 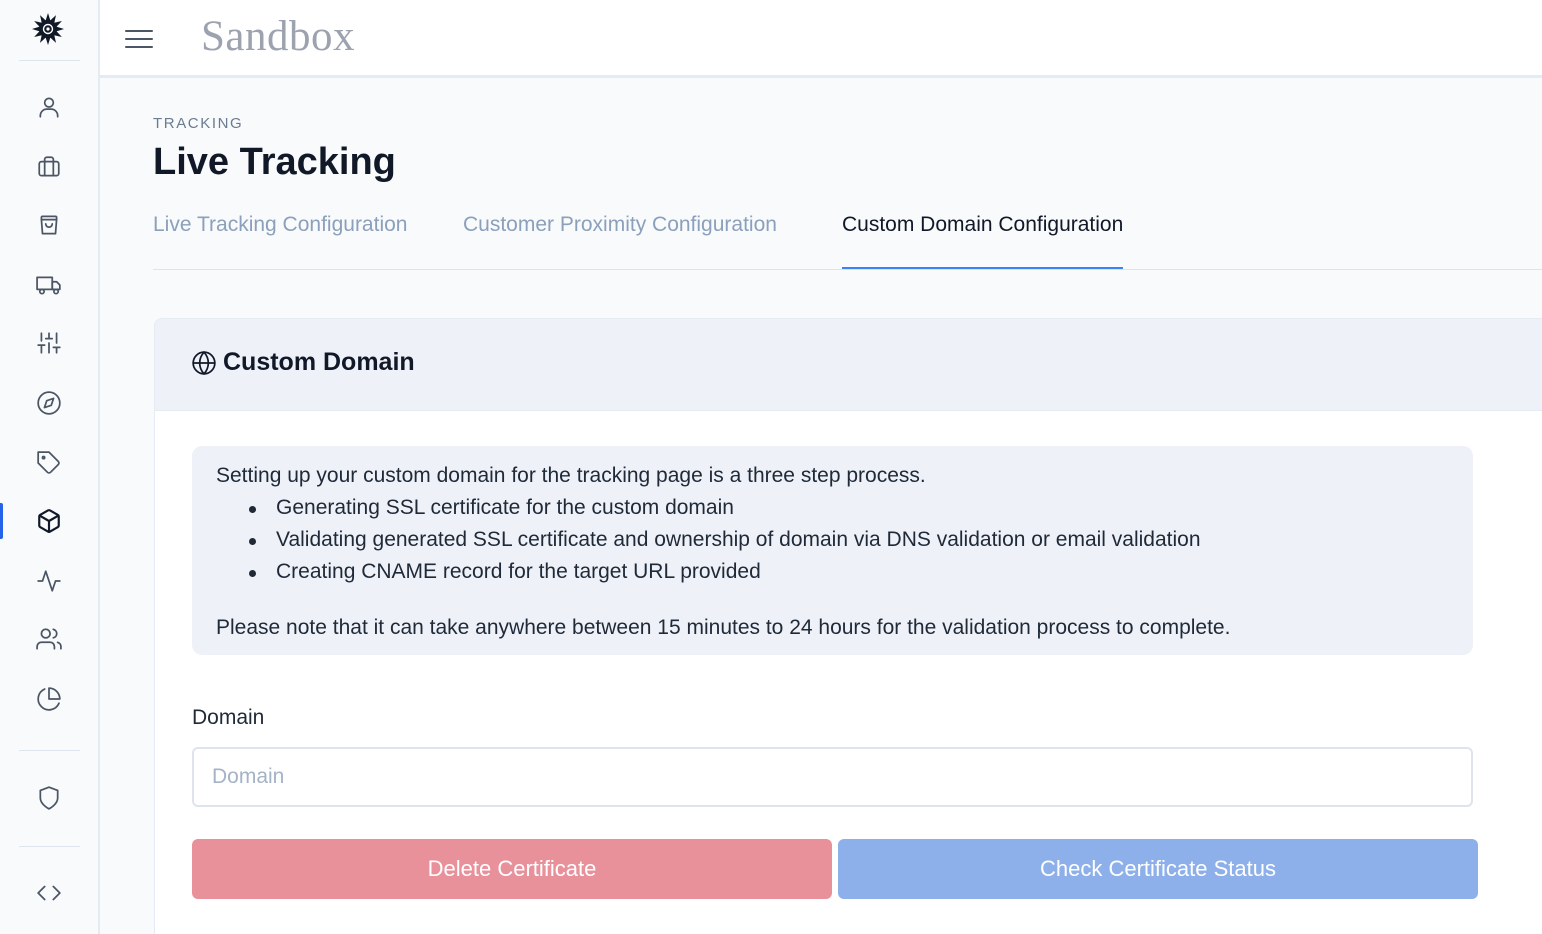 I want to click on logo-icon, so click(x=48, y=29).